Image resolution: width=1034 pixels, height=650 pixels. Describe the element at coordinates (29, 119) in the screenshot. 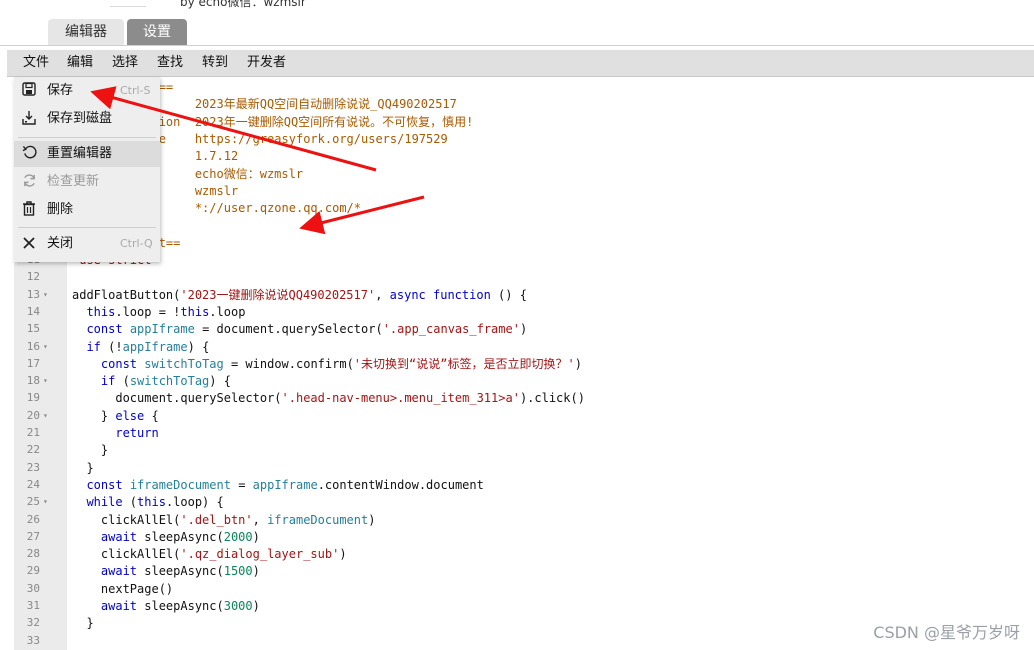

I see `download-icon` at that location.